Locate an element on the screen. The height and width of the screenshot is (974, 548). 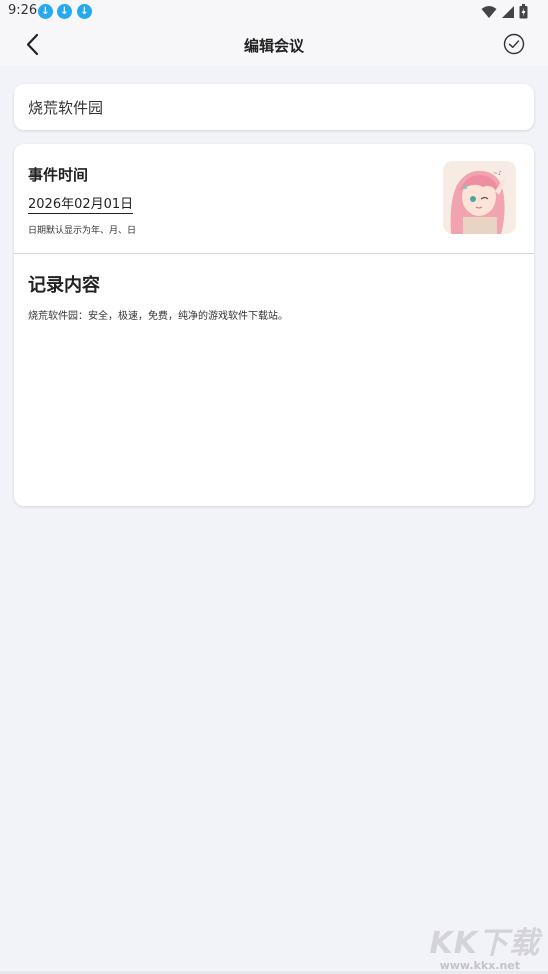
event-time-label: 事件时间 is located at coordinates (58, 175).